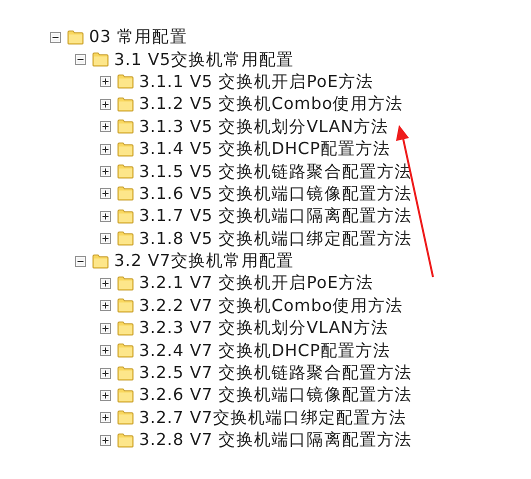  What do you see at coordinates (271, 305) in the screenshot?
I see `tree-item-label: 3.2.2 V7 交换机Combo使用方法` at bounding box center [271, 305].